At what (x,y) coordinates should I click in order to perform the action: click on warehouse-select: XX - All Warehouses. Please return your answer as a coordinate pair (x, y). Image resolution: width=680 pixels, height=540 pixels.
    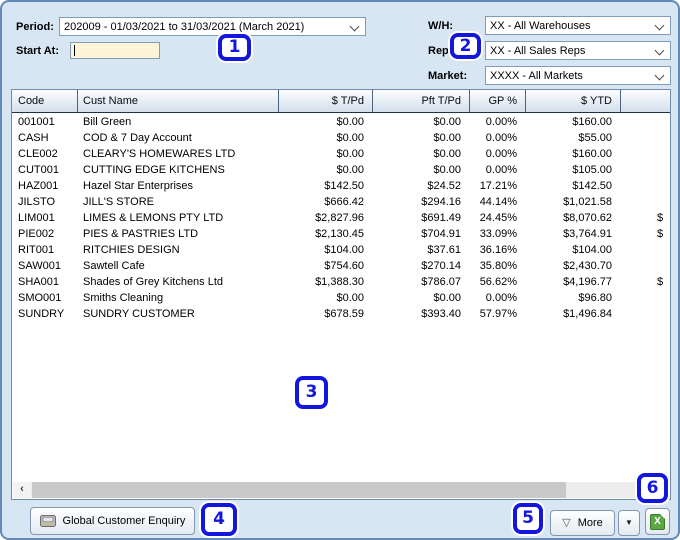
    Looking at the image, I should click on (578, 25).